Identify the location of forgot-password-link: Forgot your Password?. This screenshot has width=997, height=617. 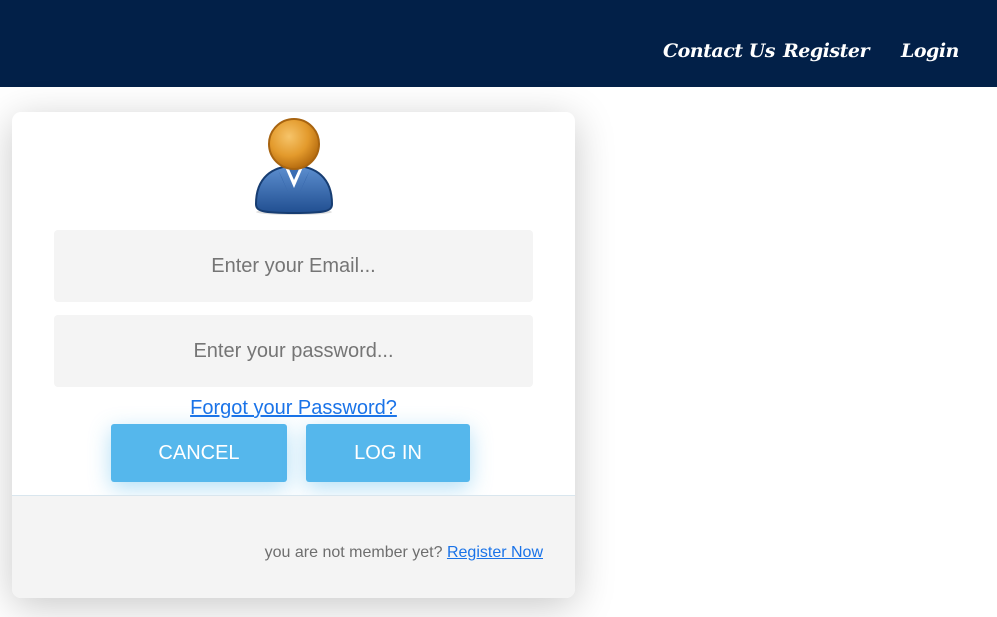
(293, 408).